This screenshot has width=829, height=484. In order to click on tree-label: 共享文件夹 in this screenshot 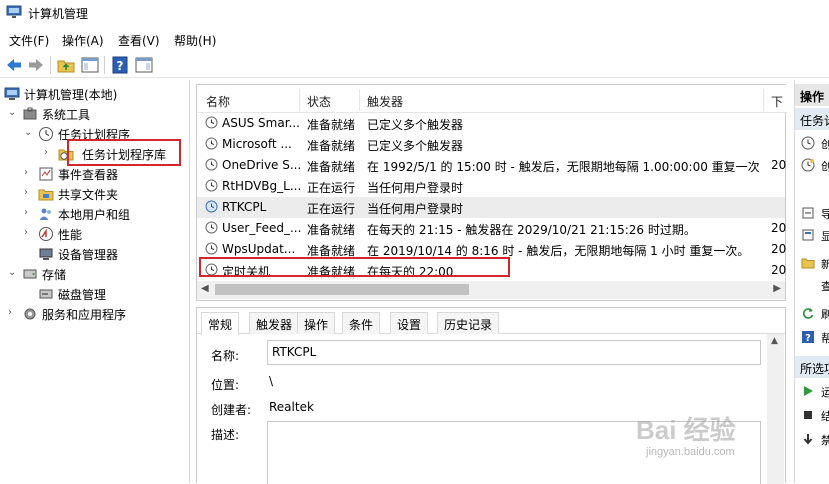, I will do `click(88, 195)`.